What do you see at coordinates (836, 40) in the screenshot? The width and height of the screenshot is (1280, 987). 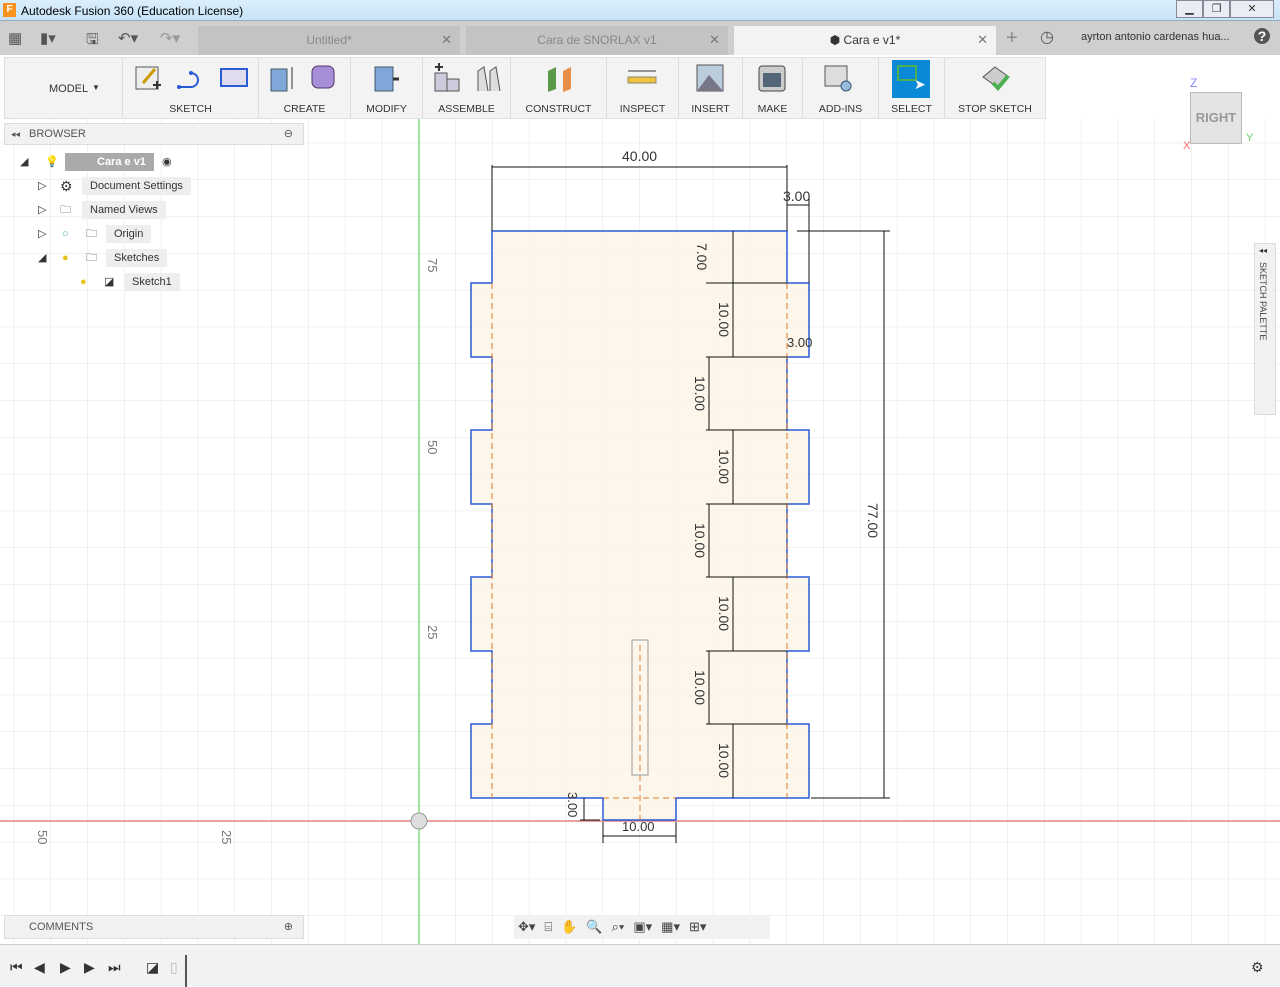 I see `cube-icon: ⬢` at bounding box center [836, 40].